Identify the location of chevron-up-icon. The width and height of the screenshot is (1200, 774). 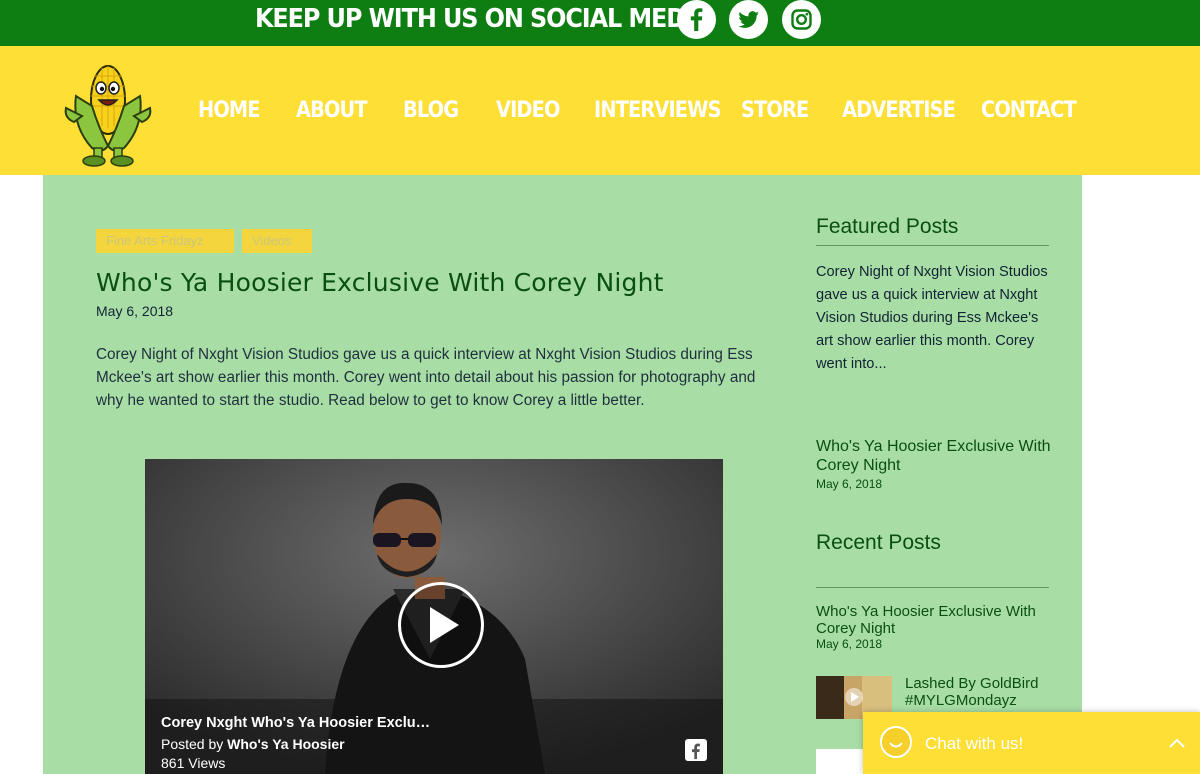
(1177, 745).